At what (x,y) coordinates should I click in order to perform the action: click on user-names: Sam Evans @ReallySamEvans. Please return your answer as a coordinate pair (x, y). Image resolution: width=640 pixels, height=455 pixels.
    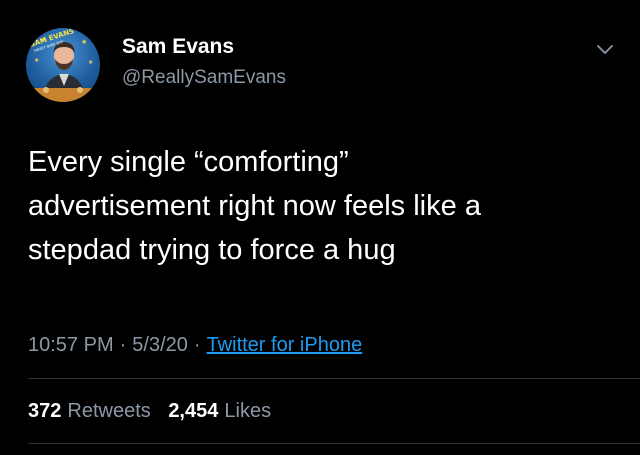
    Looking at the image, I should click on (204, 62).